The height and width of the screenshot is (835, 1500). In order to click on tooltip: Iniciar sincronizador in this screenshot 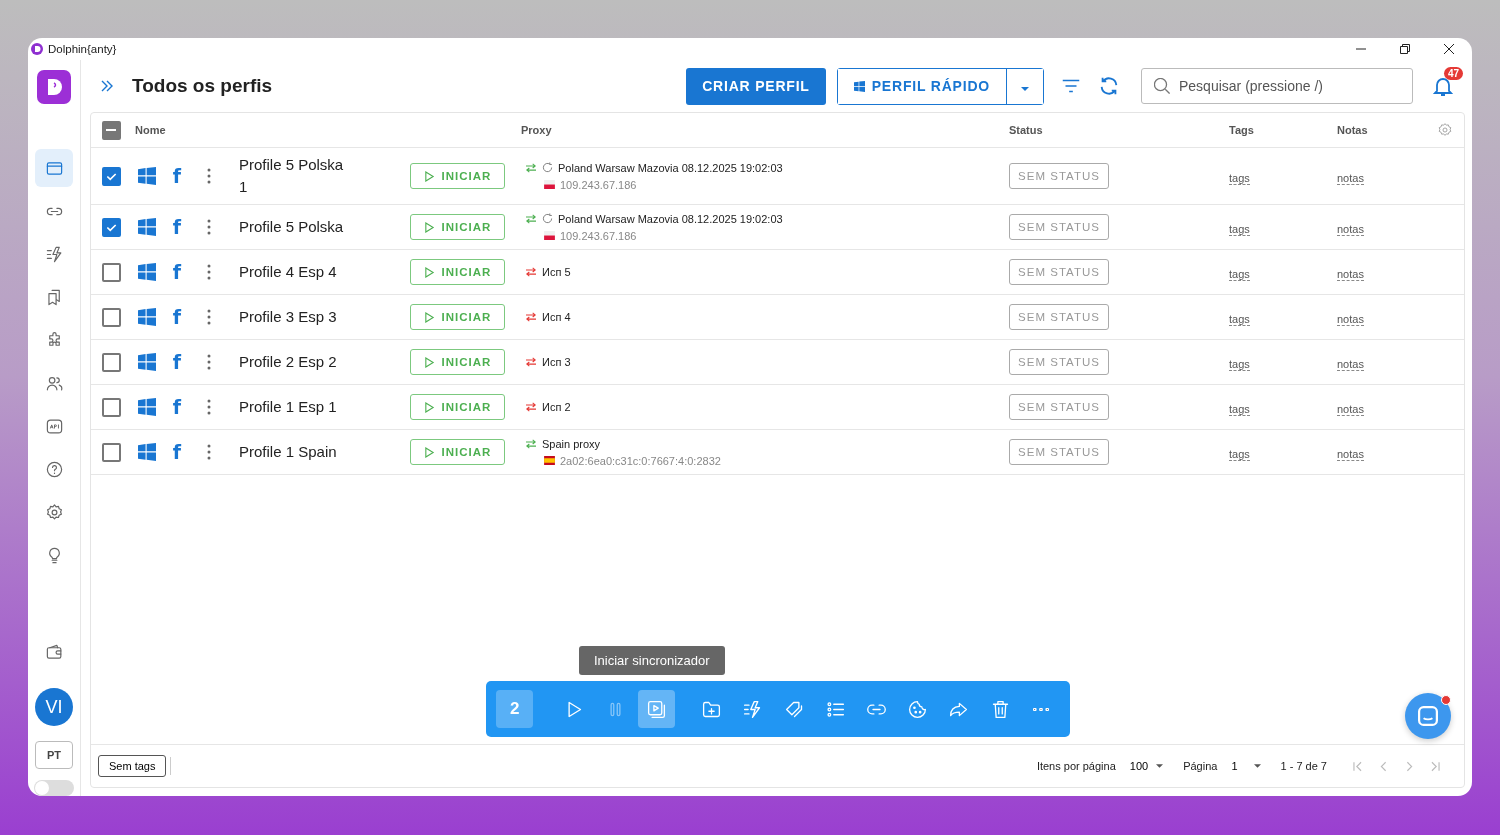, I will do `click(652, 660)`.